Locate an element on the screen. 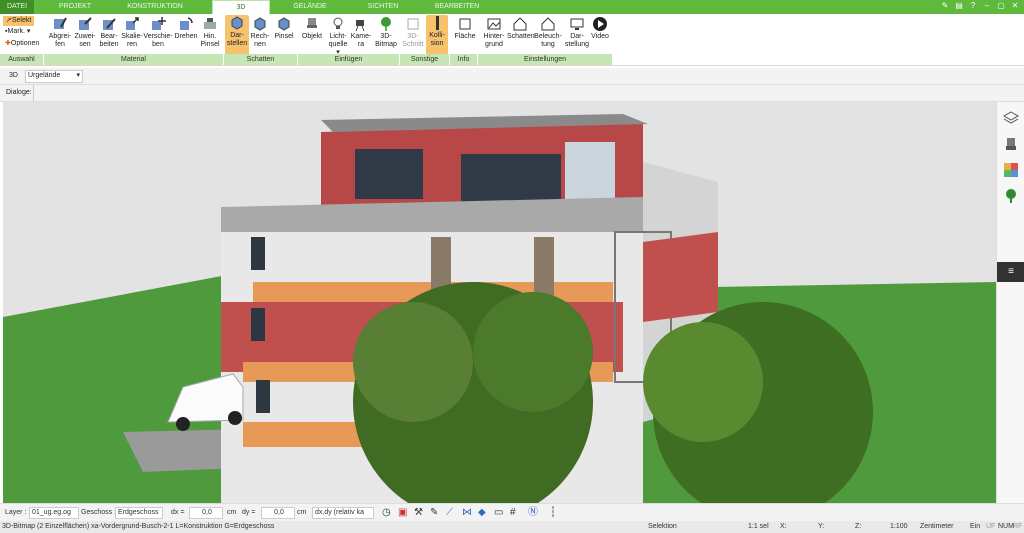 The height and width of the screenshot is (533, 1024). area-icon is located at coordinates (465, 24).